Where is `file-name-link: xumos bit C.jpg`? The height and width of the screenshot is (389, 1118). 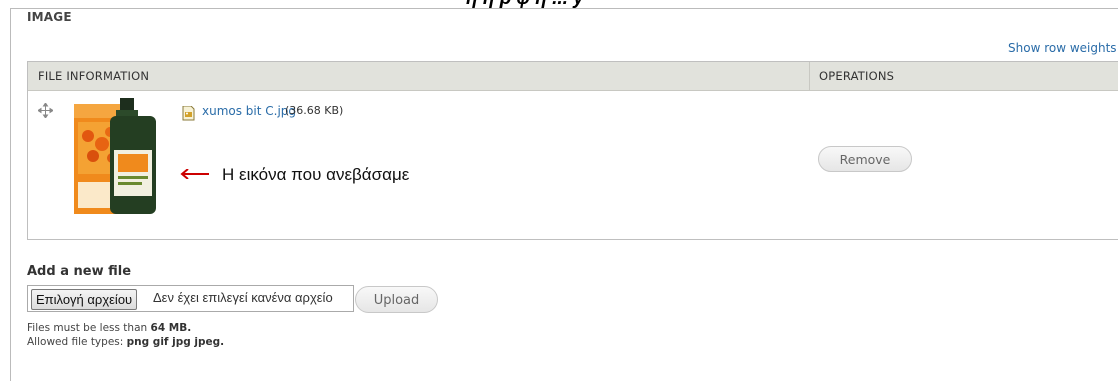
file-name-link: xumos bit C.jpg is located at coordinates (249, 111).